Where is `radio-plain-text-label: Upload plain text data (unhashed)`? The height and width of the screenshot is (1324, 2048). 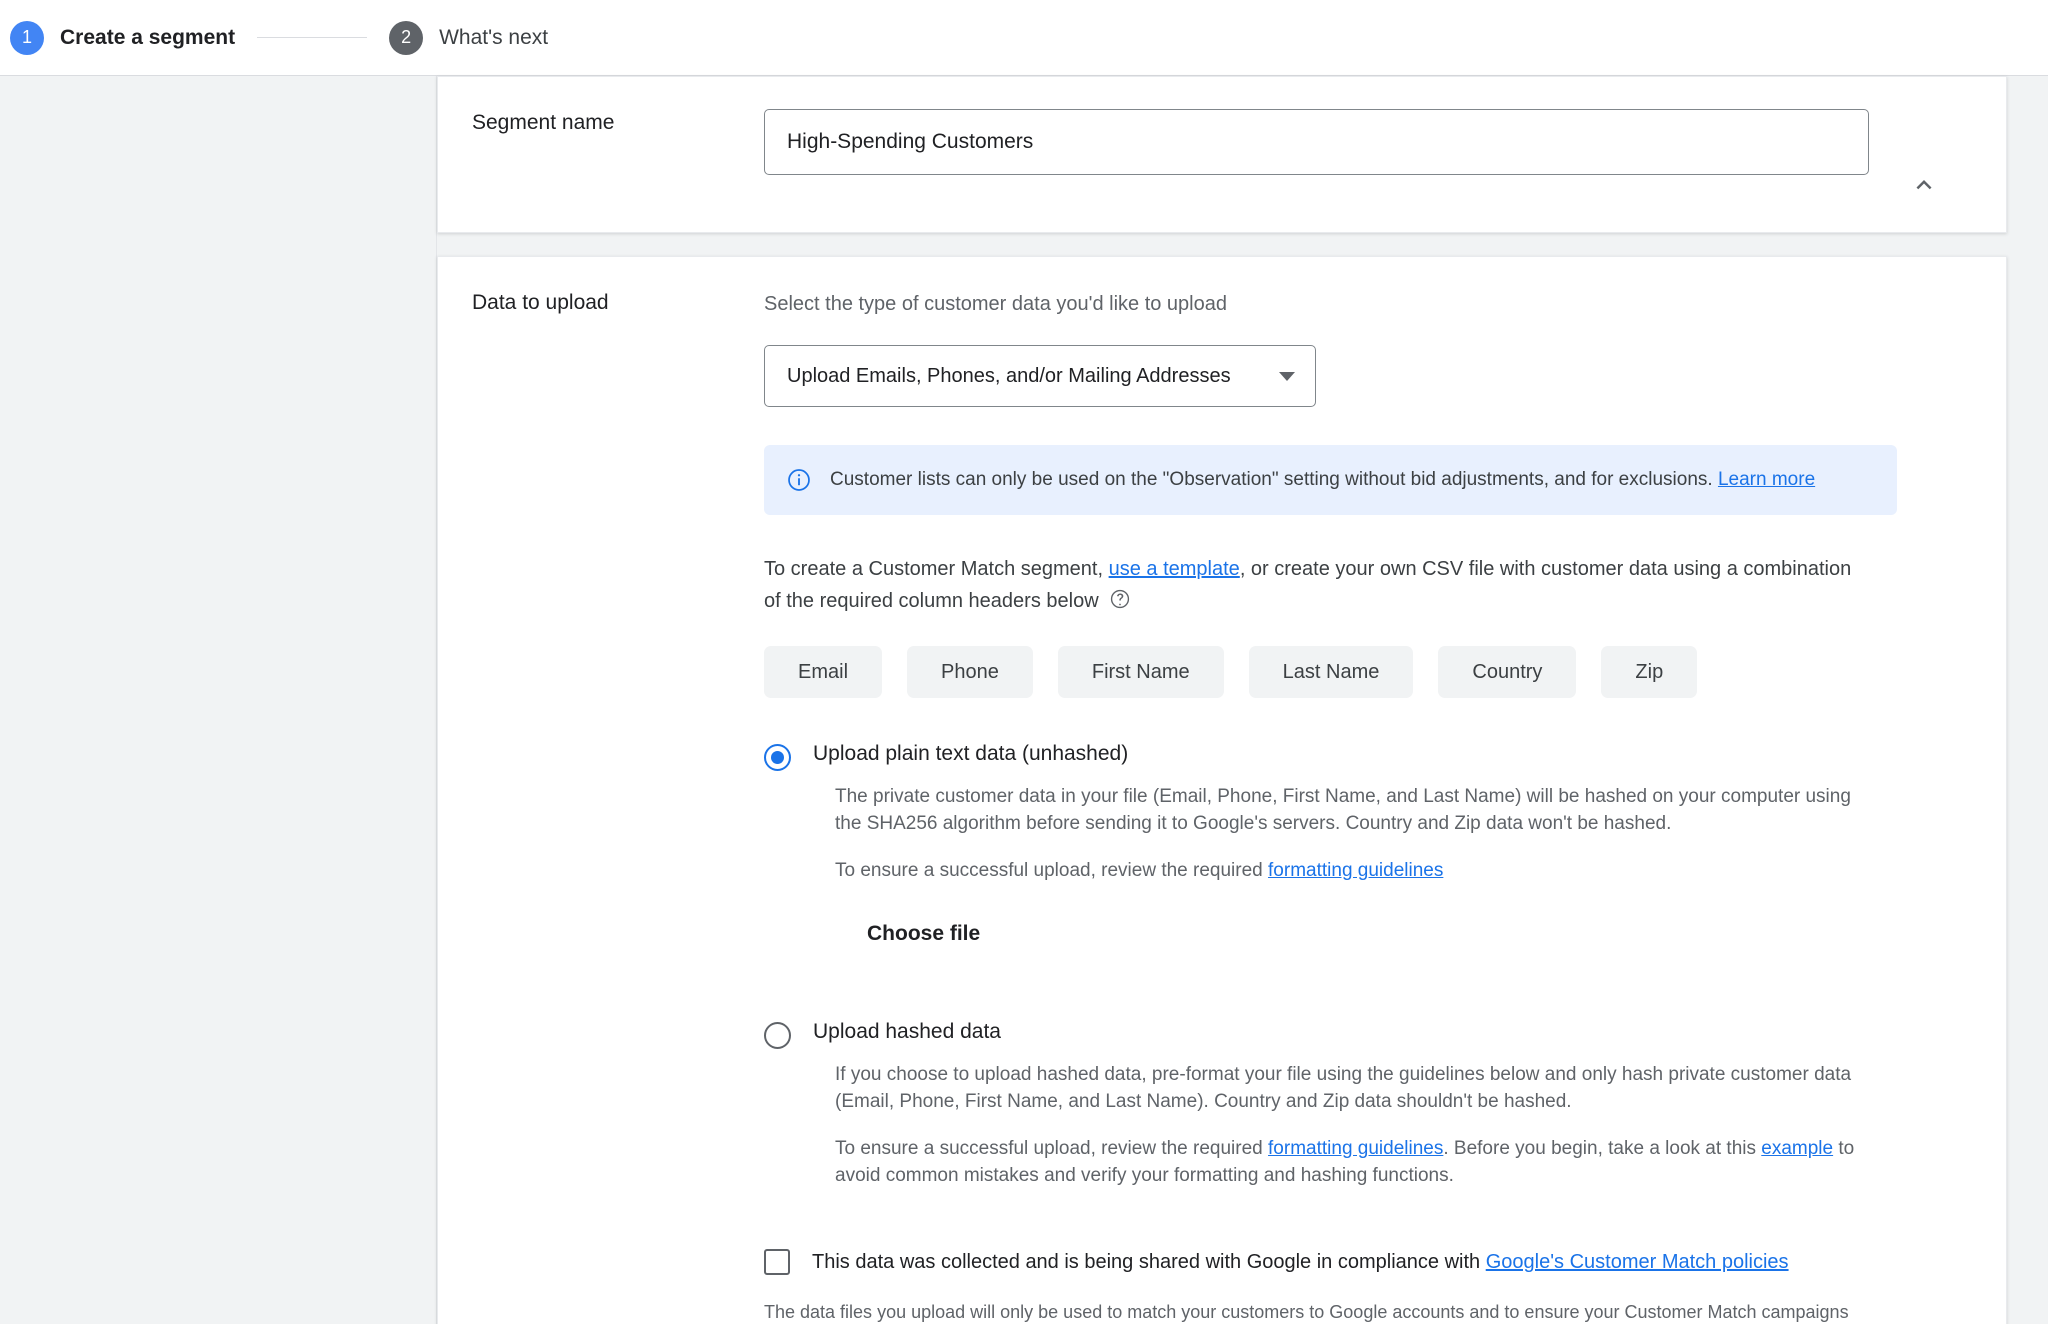 radio-plain-text-label: Upload plain text data (unhashed) is located at coordinates (971, 753).